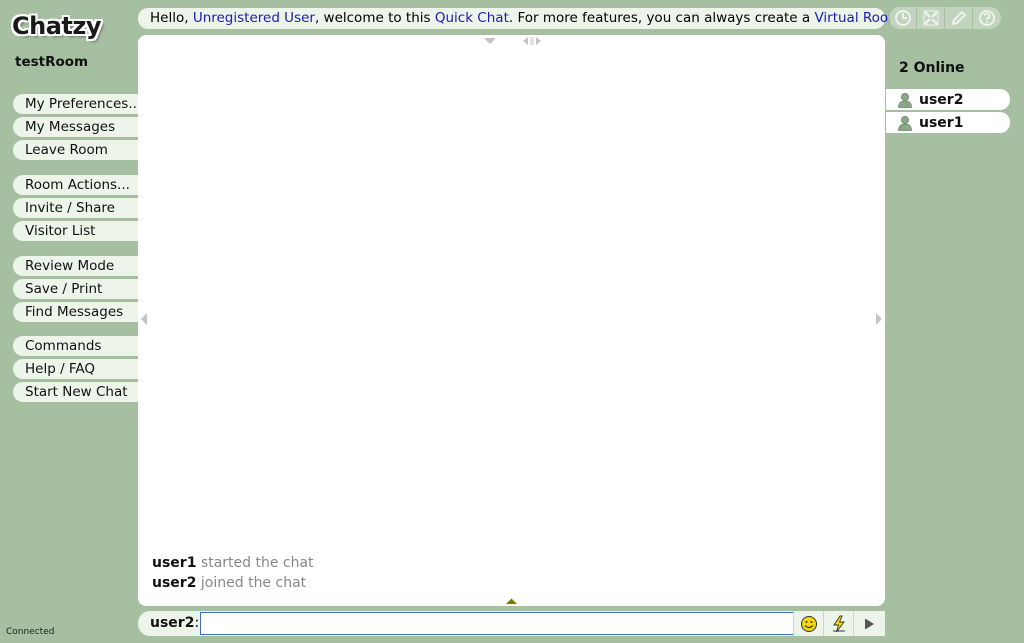 Image resolution: width=1024 pixels, height=643 pixels. Describe the element at coordinates (879, 319) in the screenshot. I see `collapse-right-arrow-icon` at that location.